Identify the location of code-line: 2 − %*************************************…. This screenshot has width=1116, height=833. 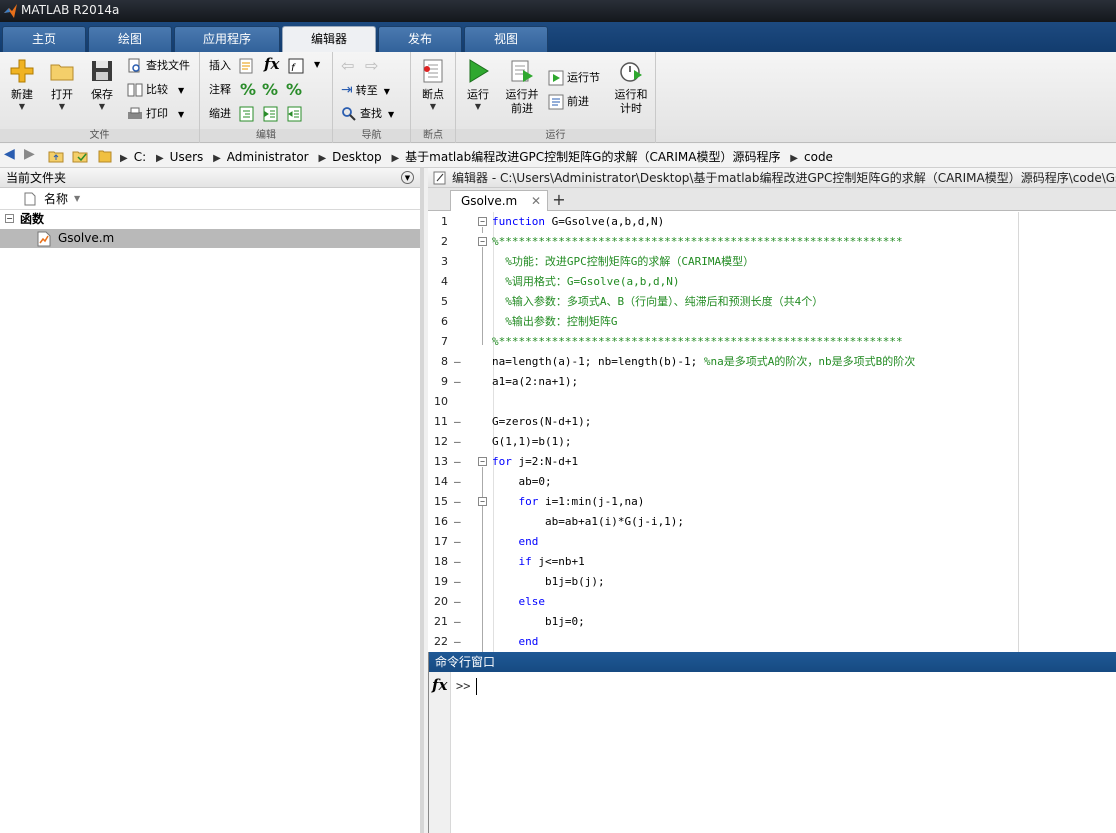
(772, 242).